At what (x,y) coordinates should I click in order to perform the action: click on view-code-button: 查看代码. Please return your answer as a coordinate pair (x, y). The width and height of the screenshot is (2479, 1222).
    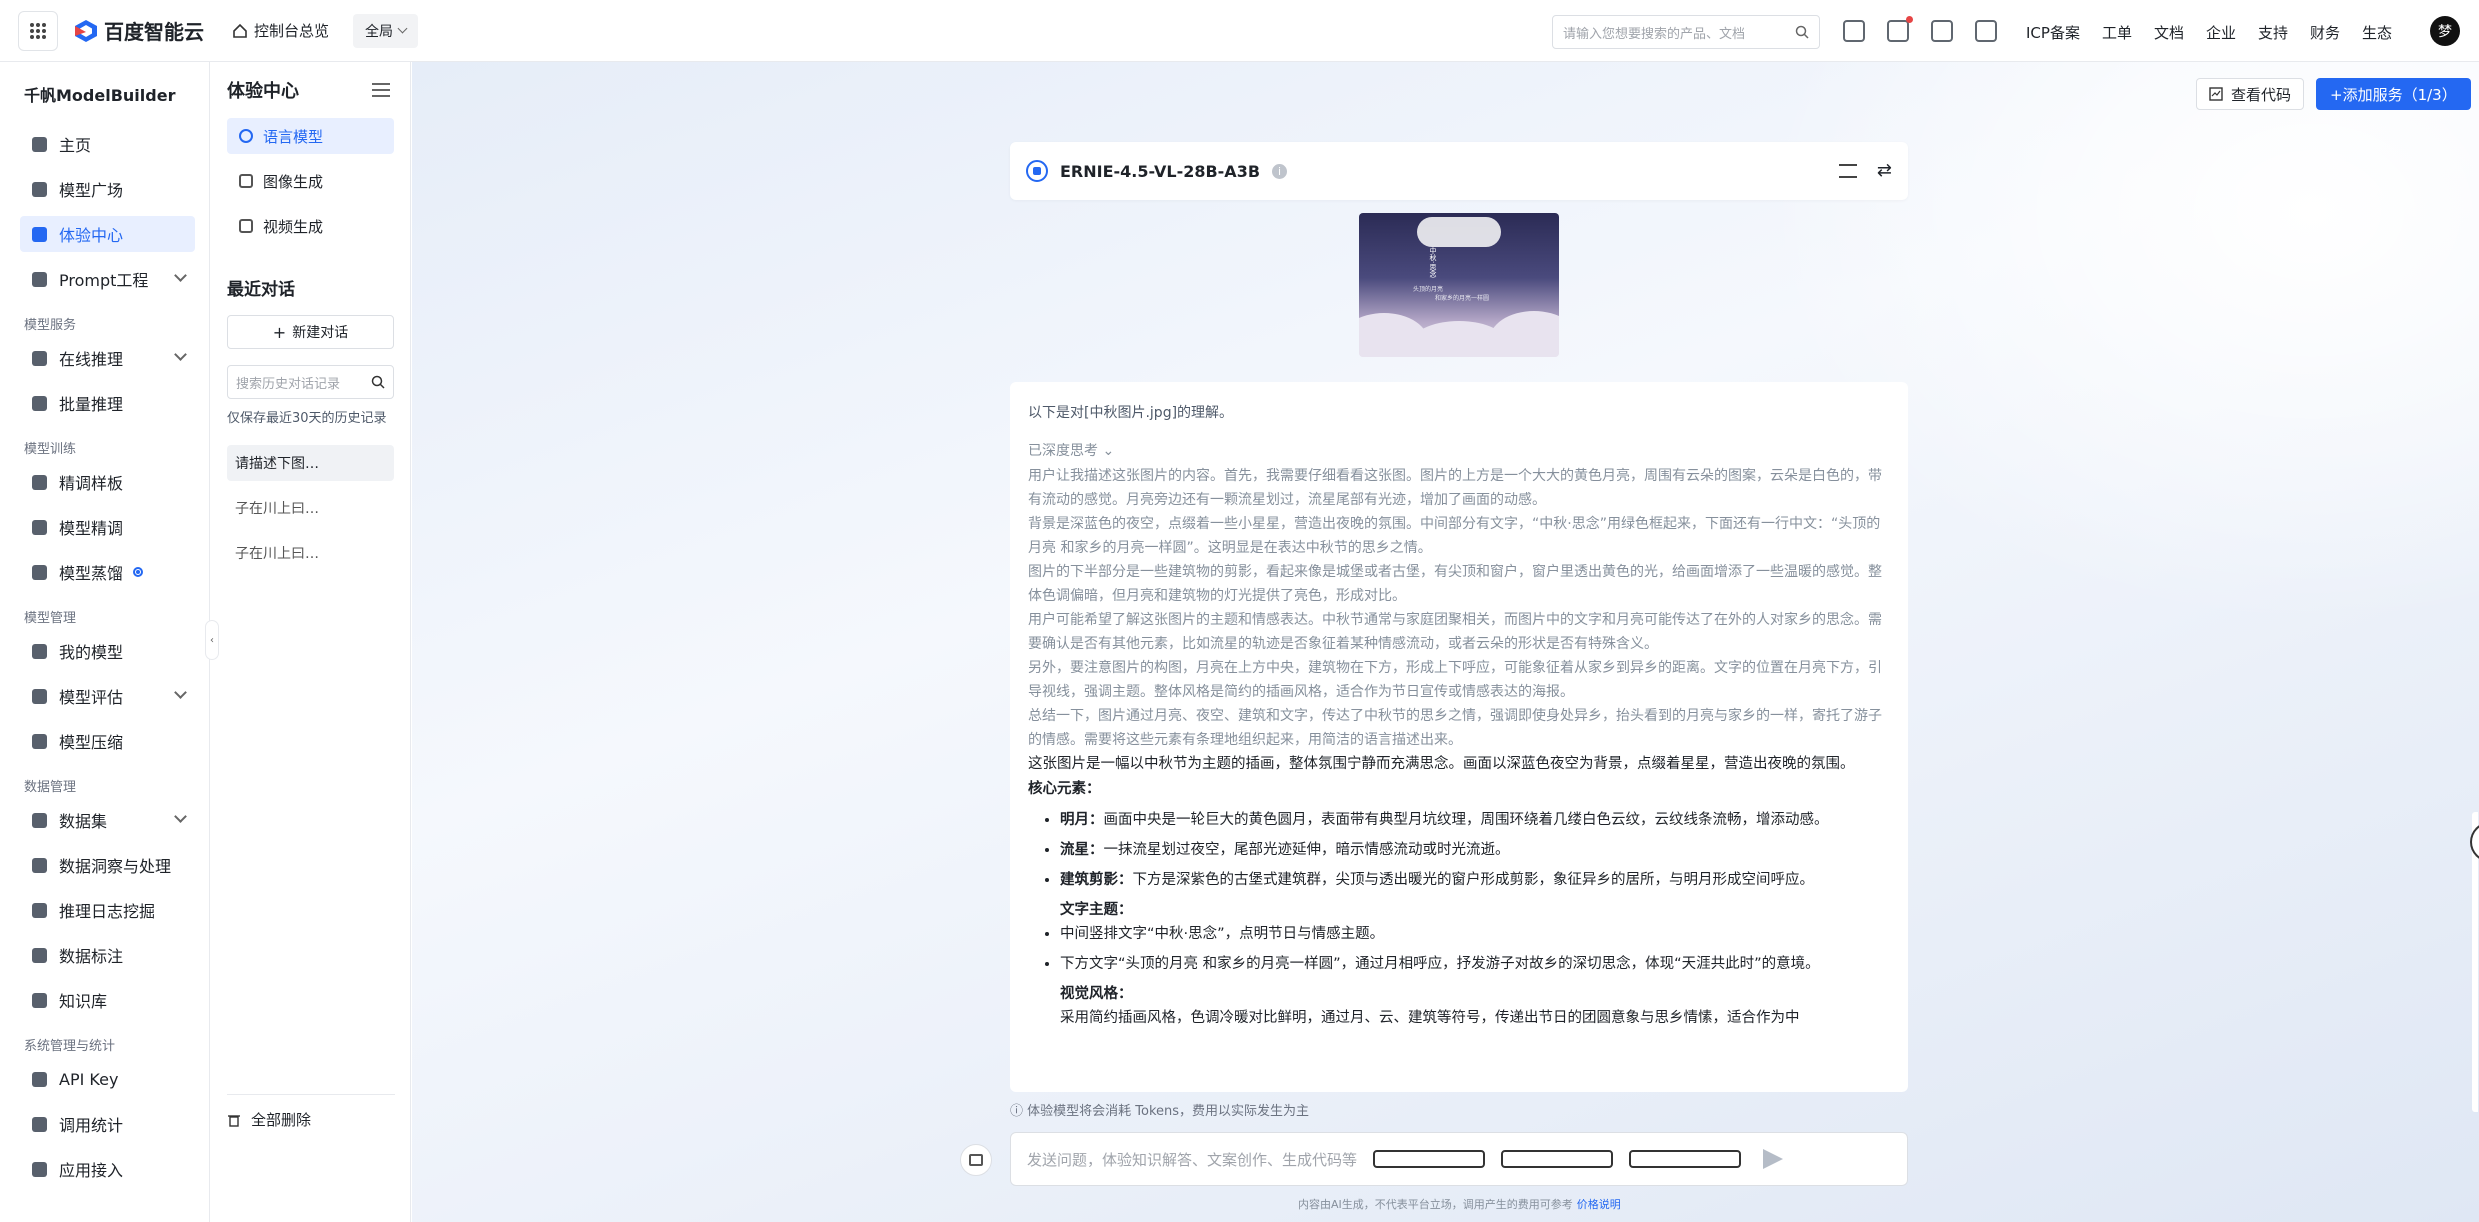
    Looking at the image, I should click on (2250, 94).